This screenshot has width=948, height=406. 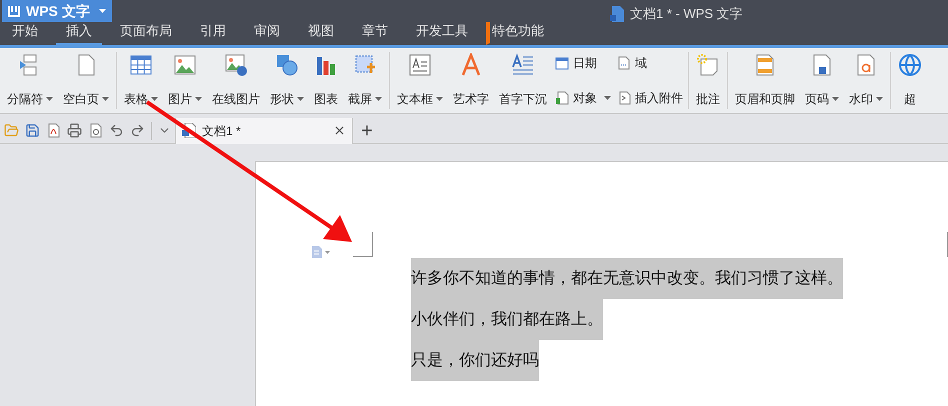 What do you see at coordinates (471, 80) in the screenshot?
I see `ribbon-button: 艺术字` at bounding box center [471, 80].